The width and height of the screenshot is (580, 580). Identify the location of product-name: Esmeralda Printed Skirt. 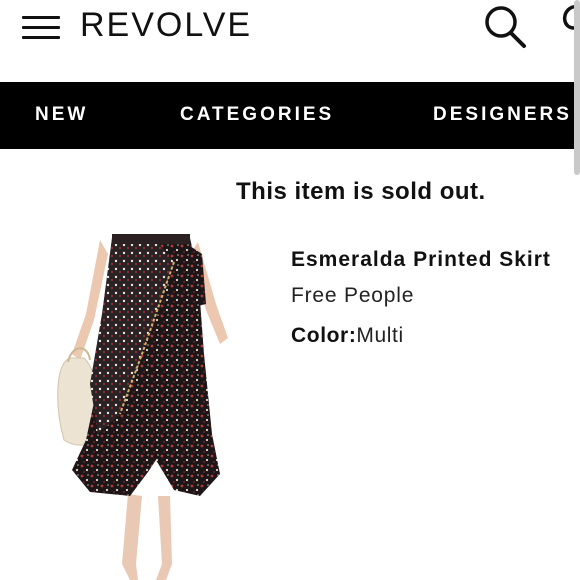
(421, 259).